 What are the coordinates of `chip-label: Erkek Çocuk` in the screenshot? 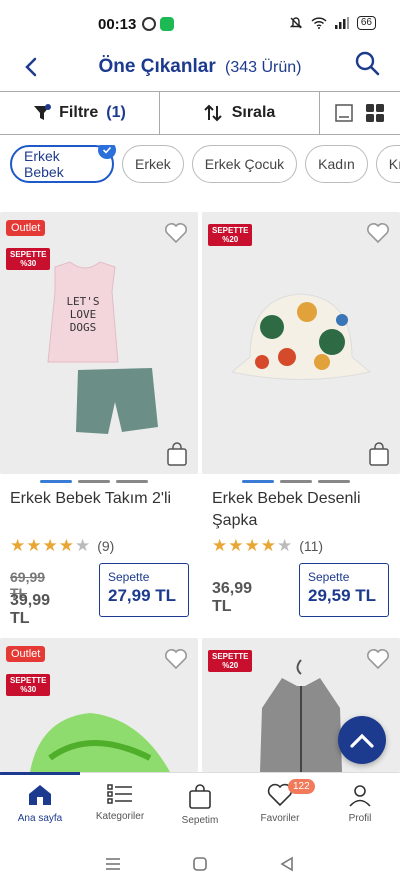 It's located at (244, 164).